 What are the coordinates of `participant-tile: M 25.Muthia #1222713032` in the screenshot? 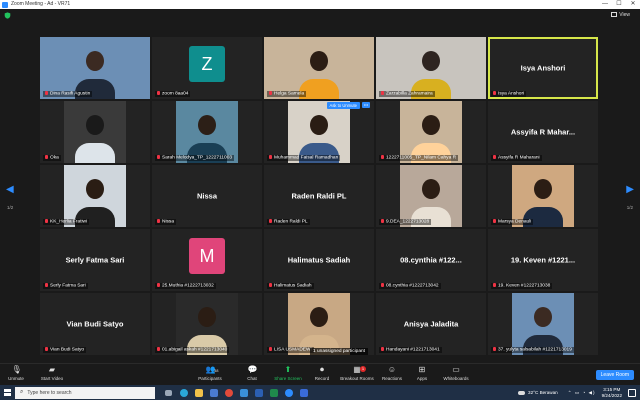 It's located at (207, 260).